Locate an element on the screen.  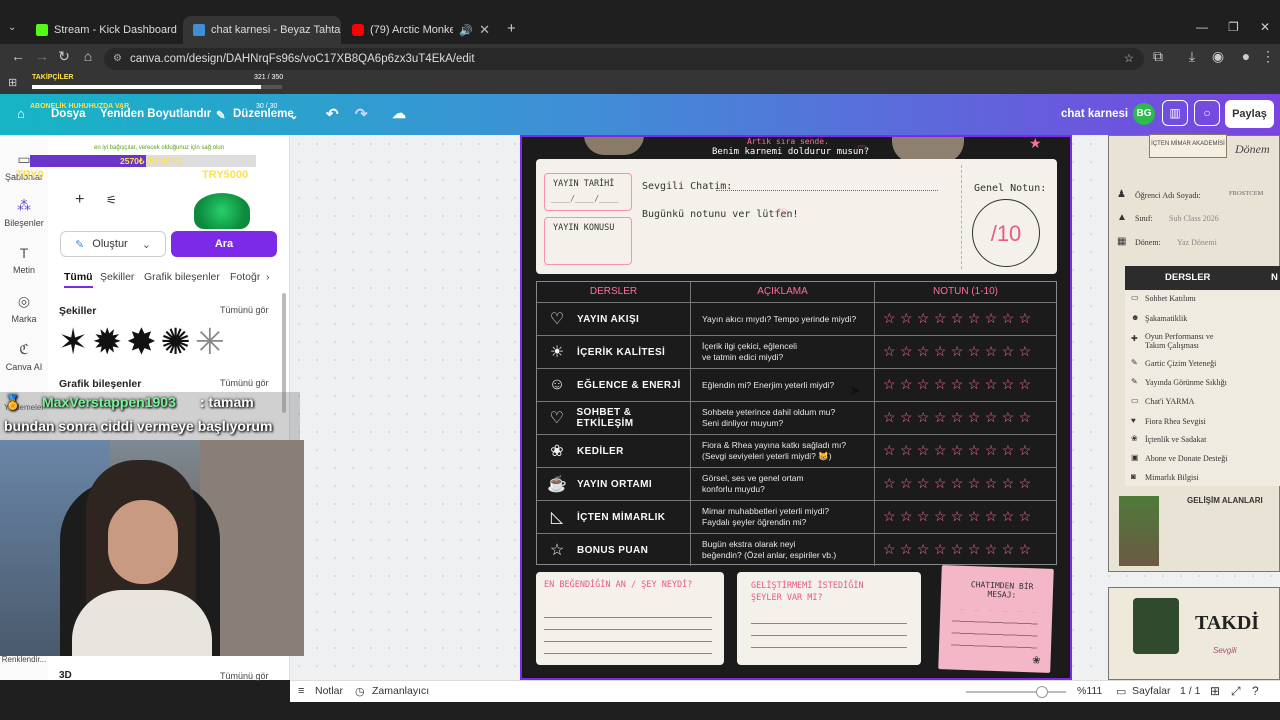
cloud-save-icon: ☁ is located at coordinates (399, 113).